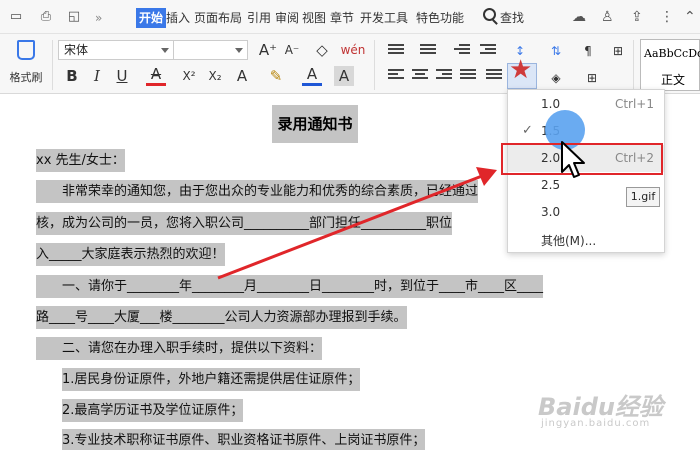 This screenshot has height=450, width=700. I want to click on style-normal: AaBbCcDd 正文, so click(670, 65).